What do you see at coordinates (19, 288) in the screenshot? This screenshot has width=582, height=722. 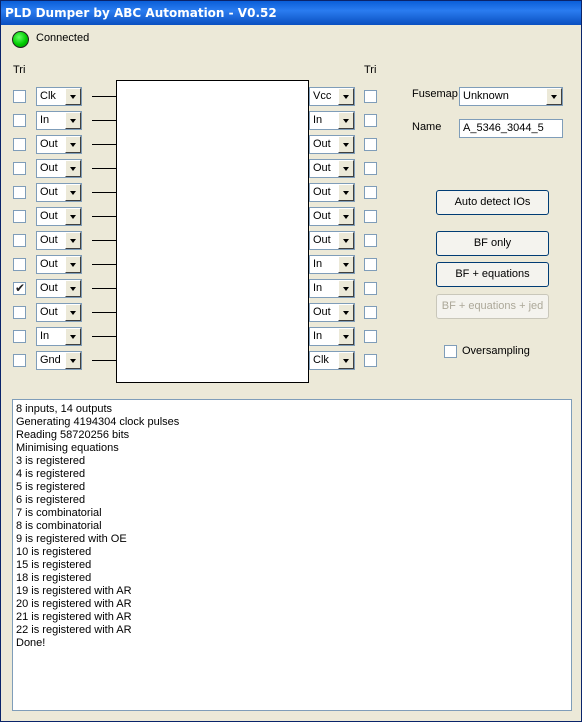 I see `tri-checkbox-left-9: ✔` at bounding box center [19, 288].